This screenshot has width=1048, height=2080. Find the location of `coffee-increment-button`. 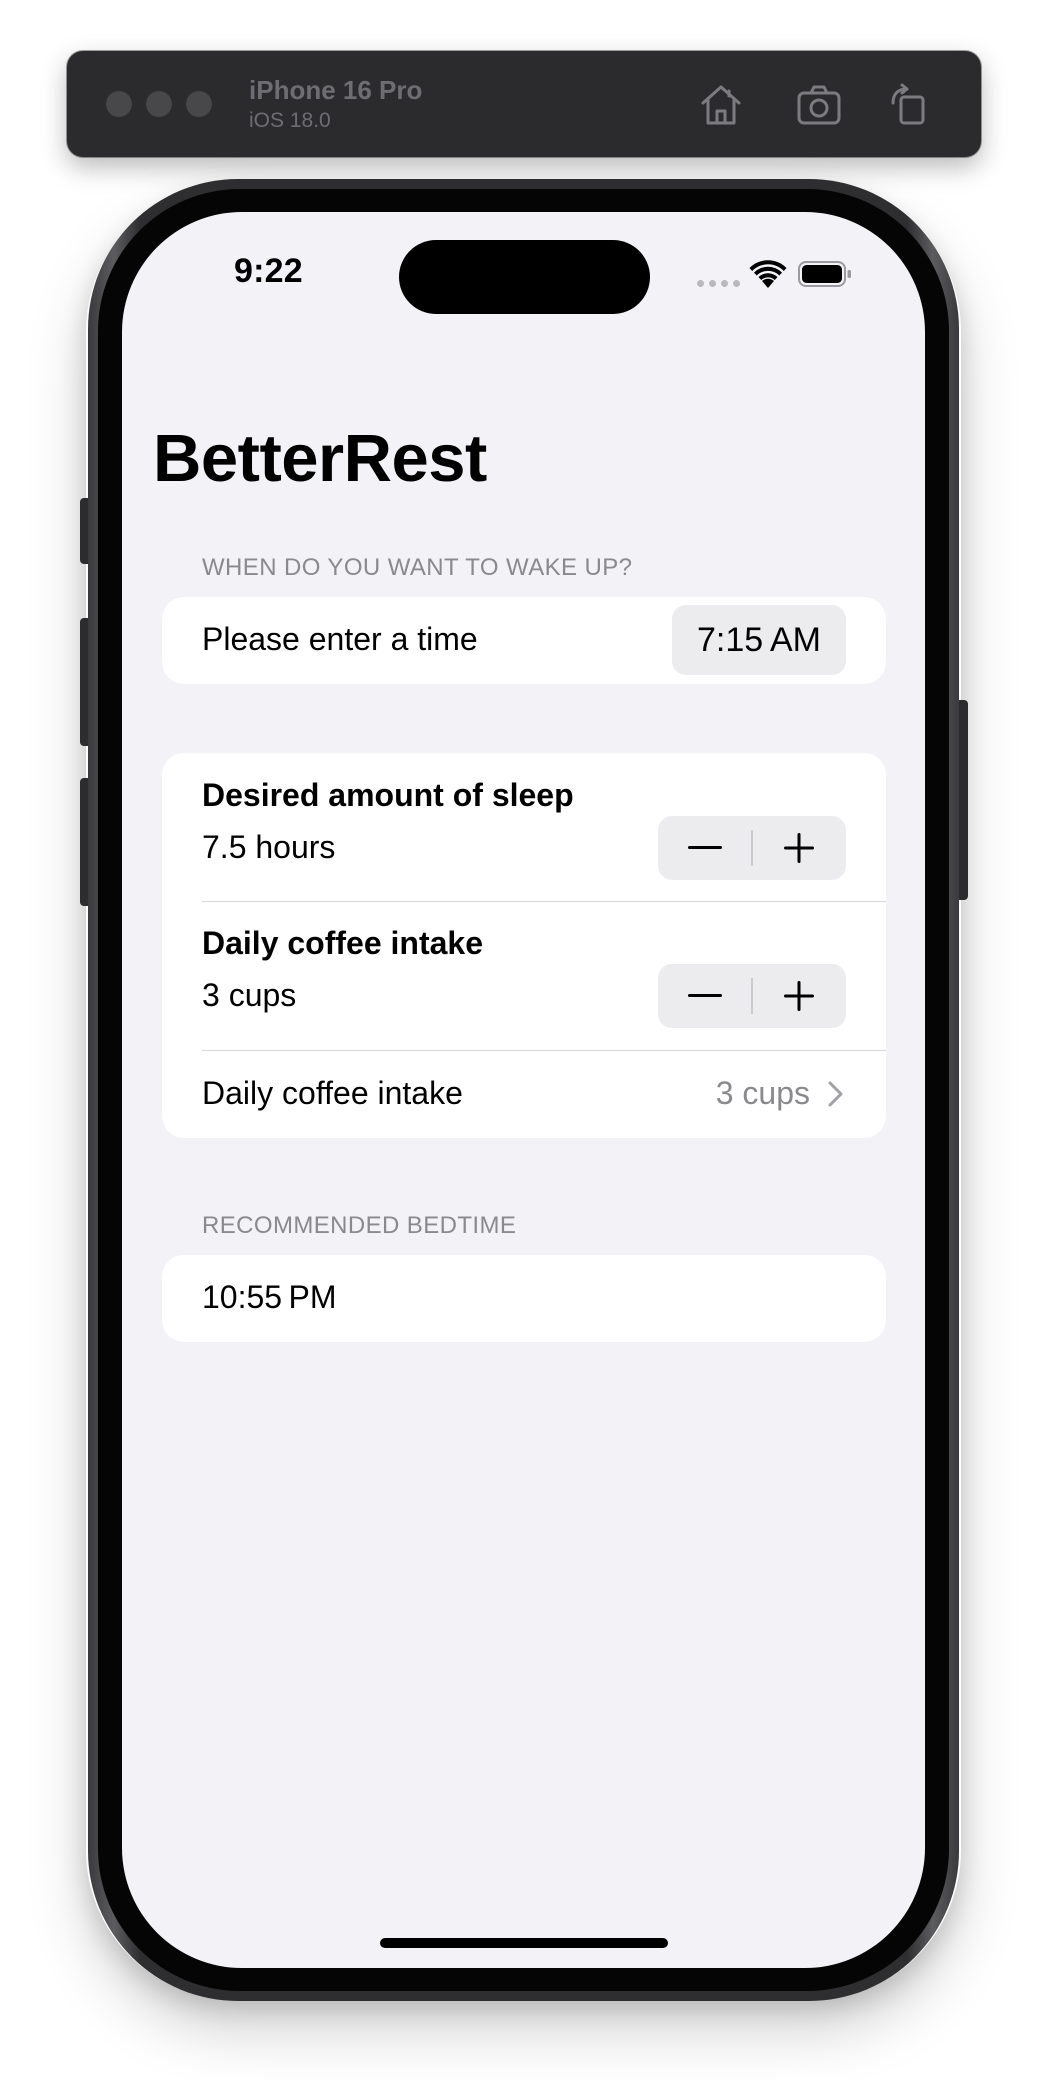

coffee-increment-button is located at coordinates (799, 996).